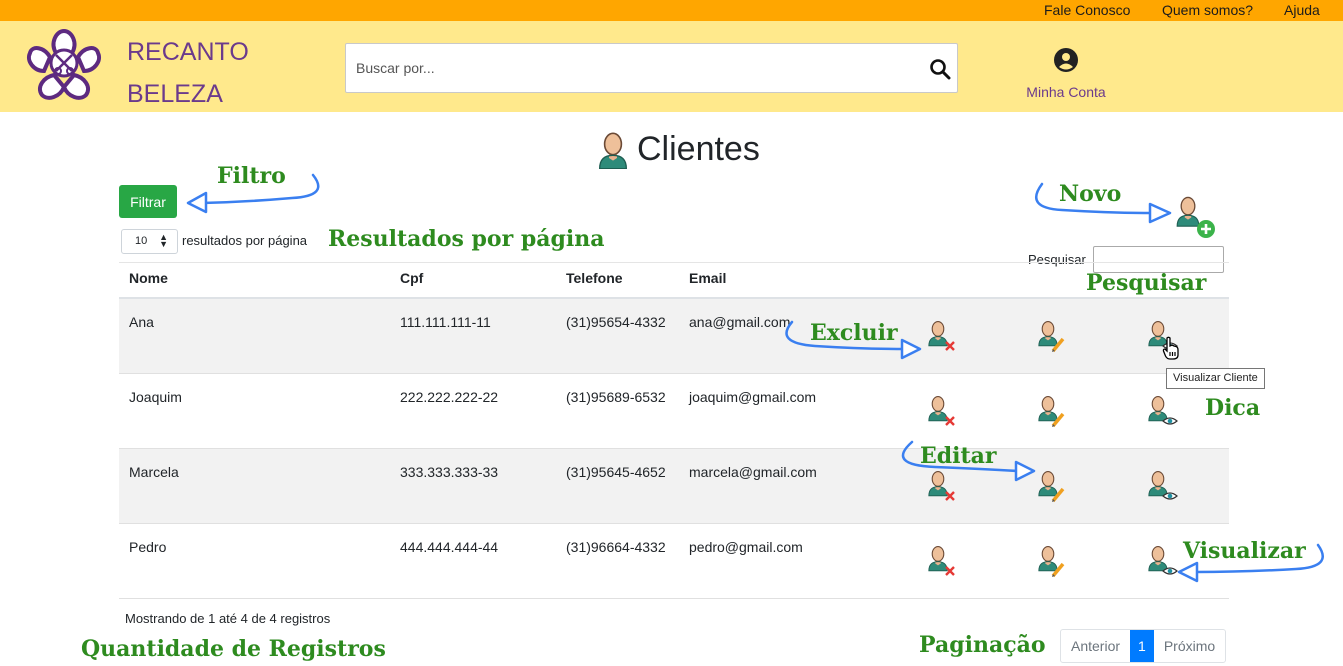 Image resolution: width=1343 pixels, height=666 pixels. I want to click on cell-nome: Pedro, so click(148, 547).